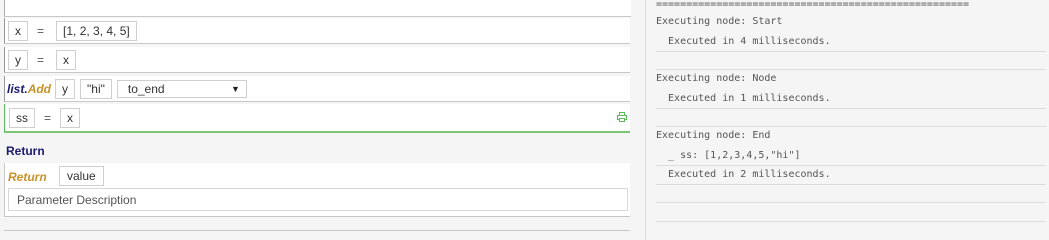  I want to click on log-line: Executed in 2 milliseconds., so click(743, 174).